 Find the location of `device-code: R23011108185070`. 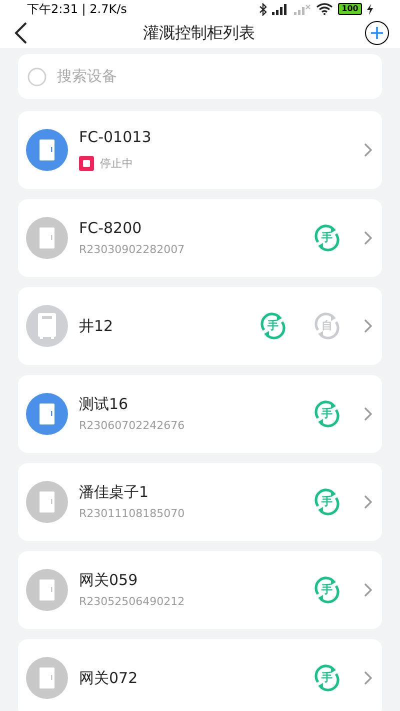

device-code: R23011108185070 is located at coordinates (132, 514).